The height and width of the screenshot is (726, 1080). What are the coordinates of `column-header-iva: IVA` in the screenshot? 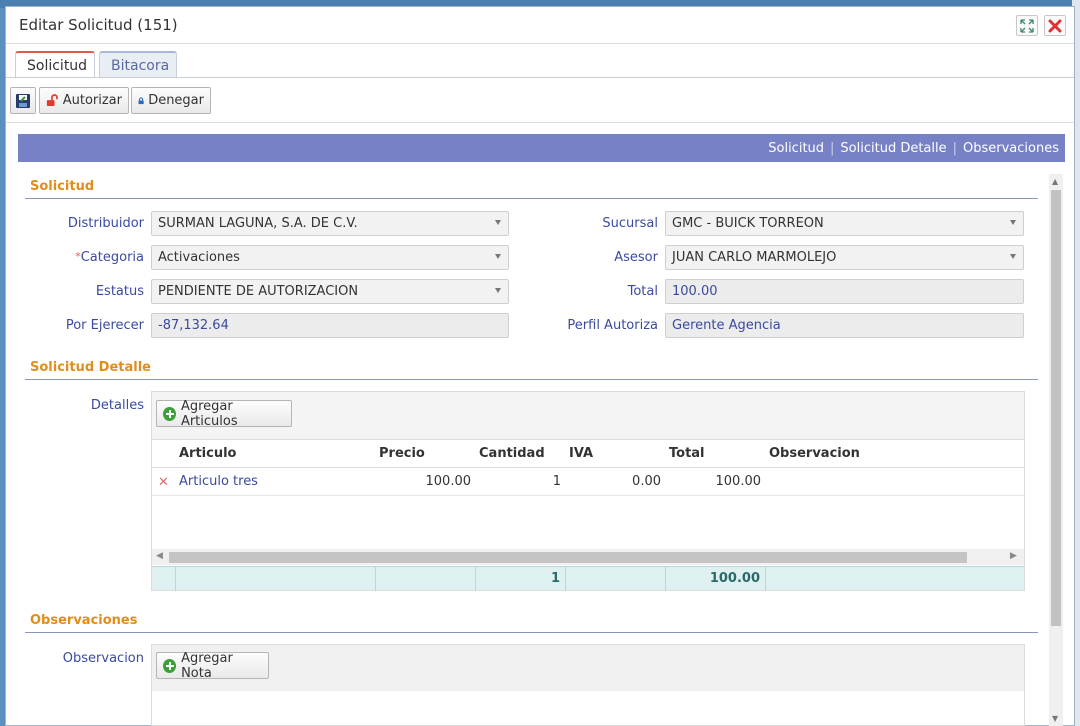 It's located at (581, 453).